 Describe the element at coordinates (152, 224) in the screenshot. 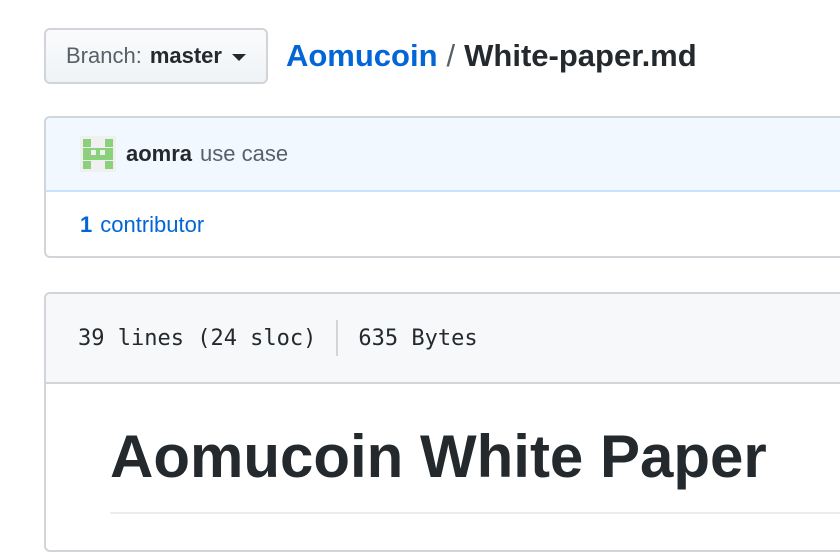

I see `contributors-label: contributor` at that location.